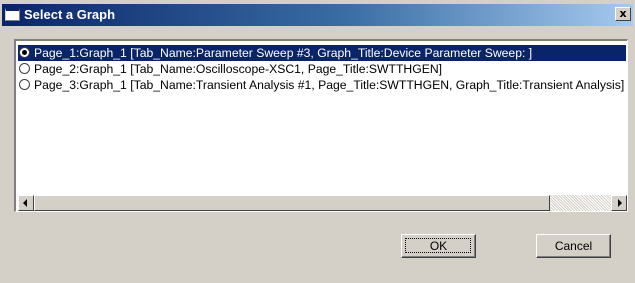 The height and width of the screenshot is (283, 635). I want to click on close-button: x, so click(623, 14).